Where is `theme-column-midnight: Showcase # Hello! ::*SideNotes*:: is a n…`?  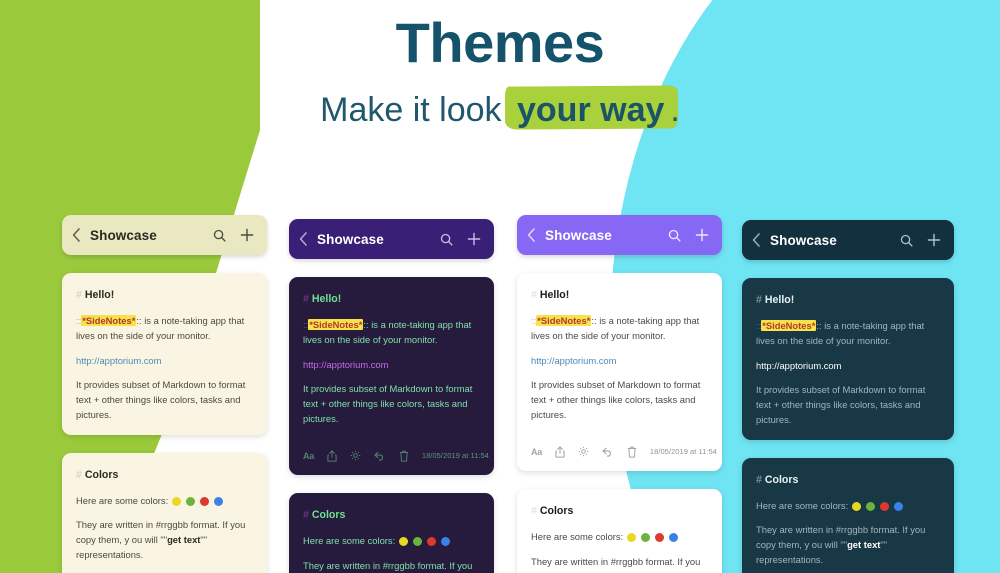
theme-column-midnight: Showcase # Hello! ::*SideNotes*:: is a n… is located at coordinates (391, 396).